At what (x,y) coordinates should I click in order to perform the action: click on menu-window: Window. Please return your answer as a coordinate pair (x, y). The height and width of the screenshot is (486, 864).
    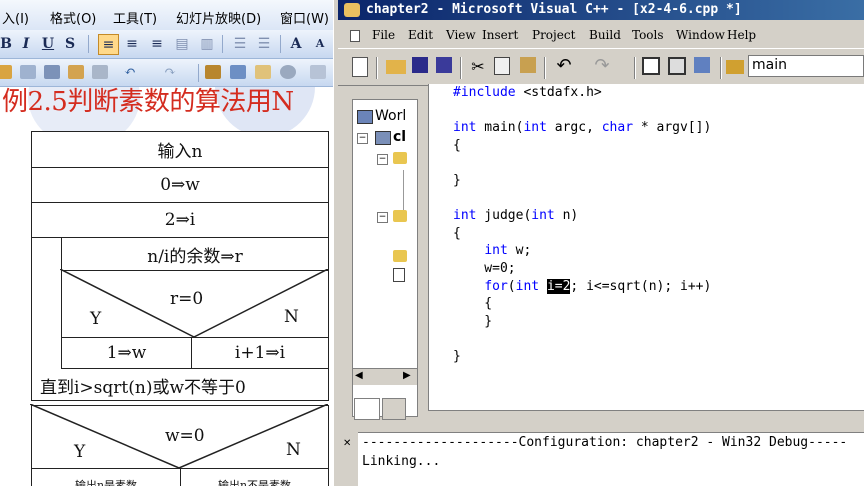
    Looking at the image, I should click on (700, 35).